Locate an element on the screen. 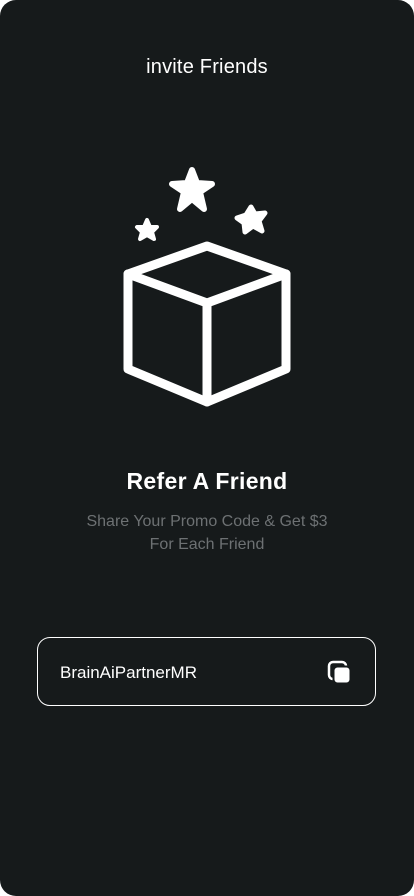  promo-description-line-2: For Each Friend is located at coordinates (207, 544).